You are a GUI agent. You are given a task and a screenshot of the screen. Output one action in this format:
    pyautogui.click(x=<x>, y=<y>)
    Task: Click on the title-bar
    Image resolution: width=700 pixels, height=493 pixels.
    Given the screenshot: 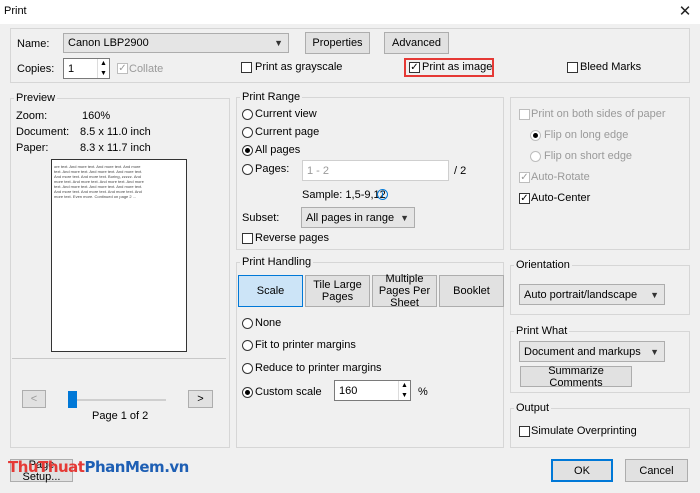 What is the action you would take?
    pyautogui.click(x=350, y=12)
    